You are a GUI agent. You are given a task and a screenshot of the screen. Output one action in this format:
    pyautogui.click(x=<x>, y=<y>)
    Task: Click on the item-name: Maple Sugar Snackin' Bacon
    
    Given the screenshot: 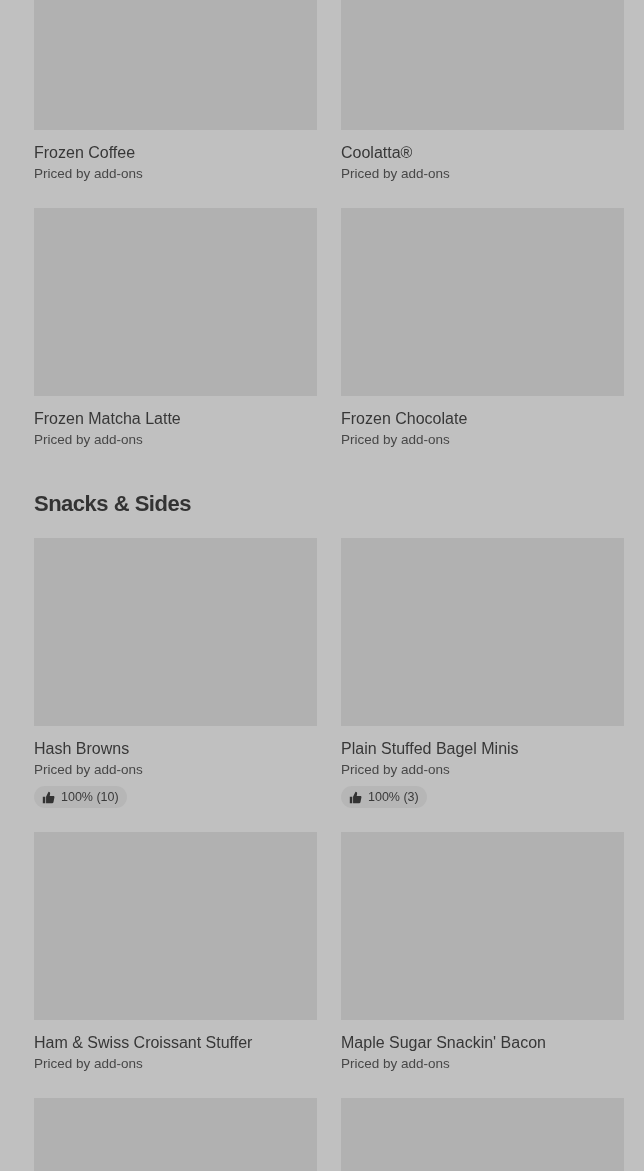 What is the action you would take?
    pyautogui.click(x=444, y=1043)
    